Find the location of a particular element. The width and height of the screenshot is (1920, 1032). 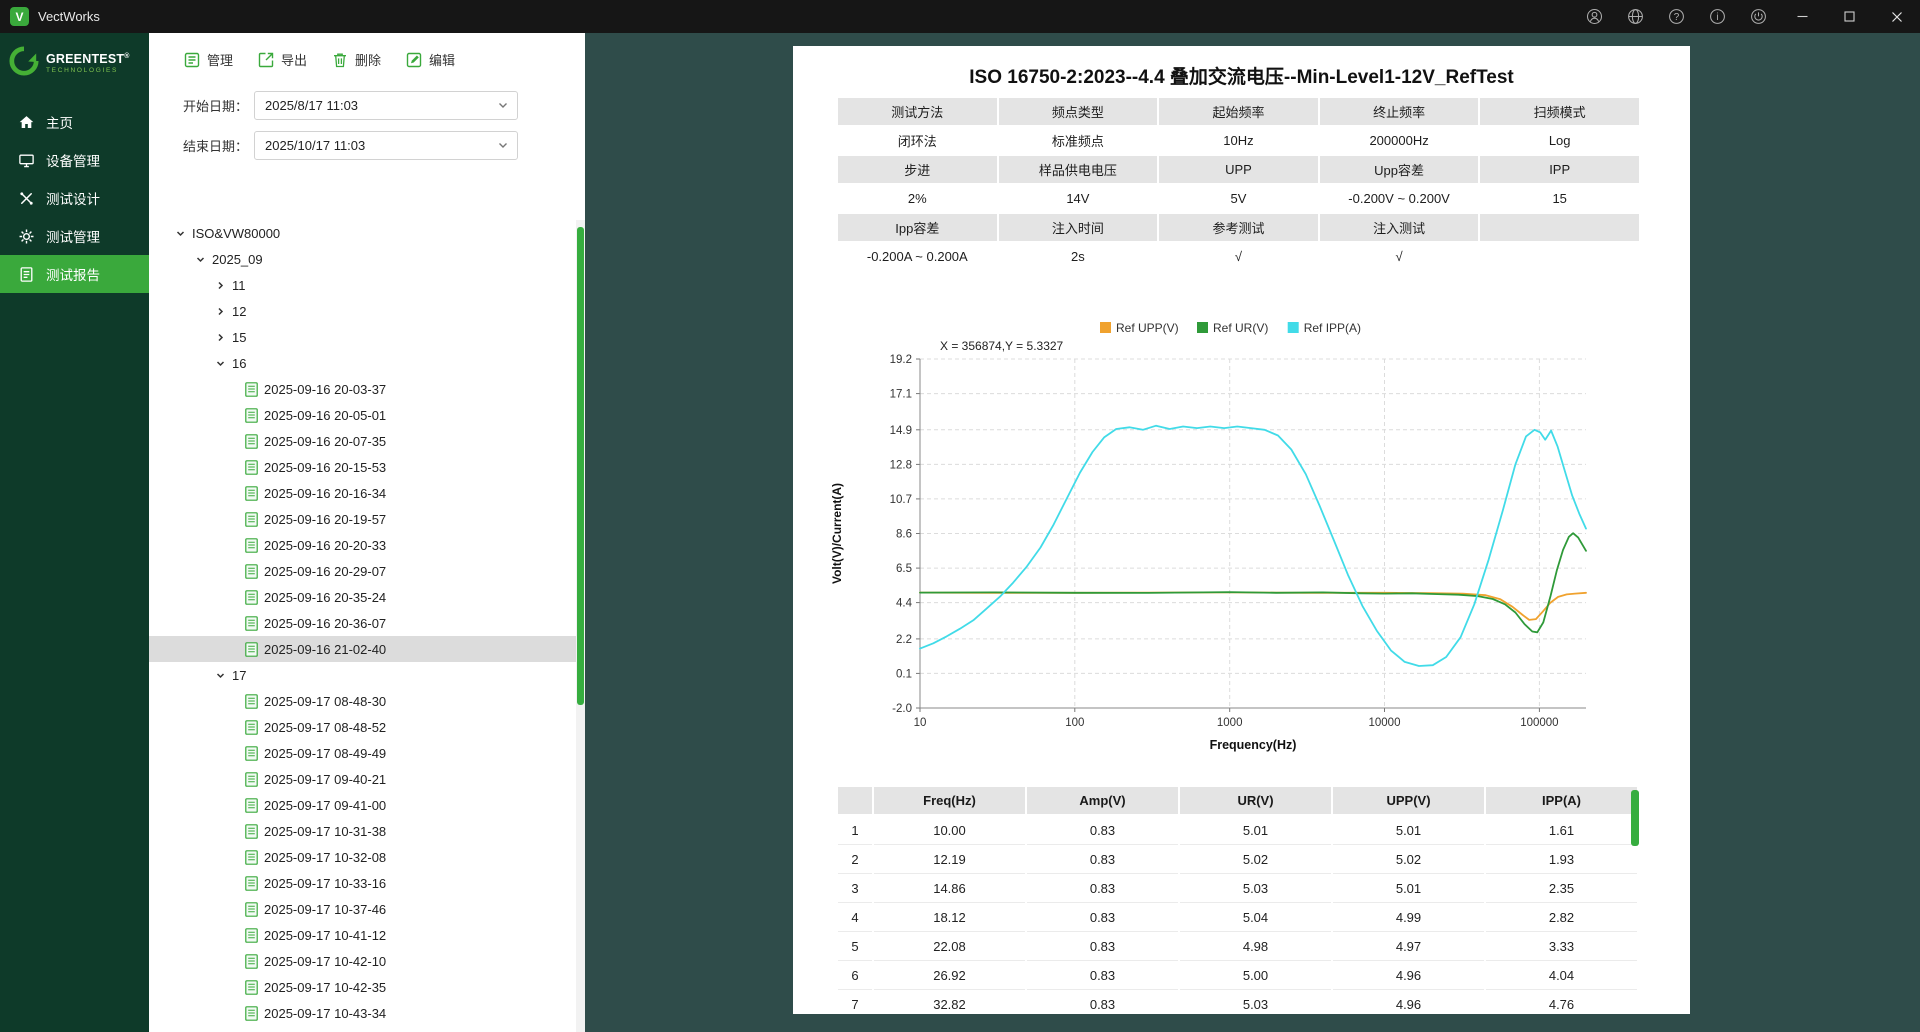

power-icon is located at coordinates (1758, 16).